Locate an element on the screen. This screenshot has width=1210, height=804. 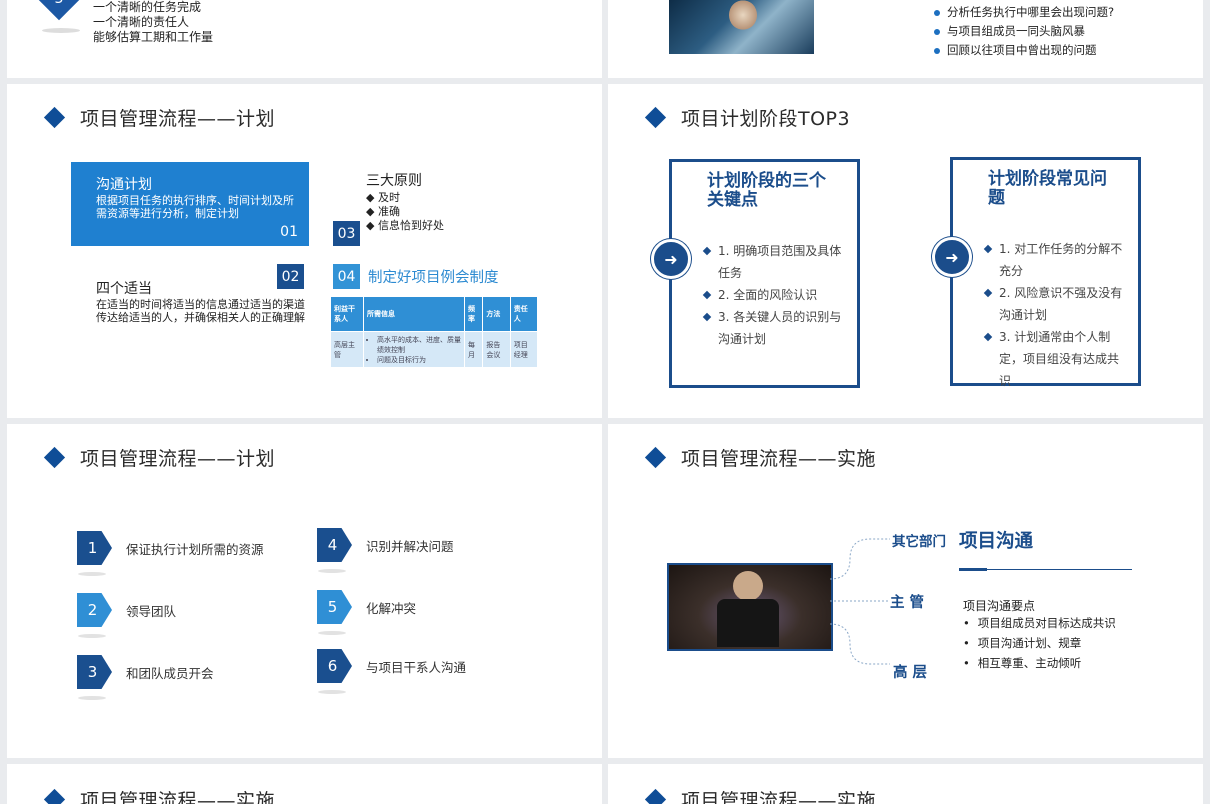
label-project-comm: 项目沟通 is located at coordinates (996, 541).